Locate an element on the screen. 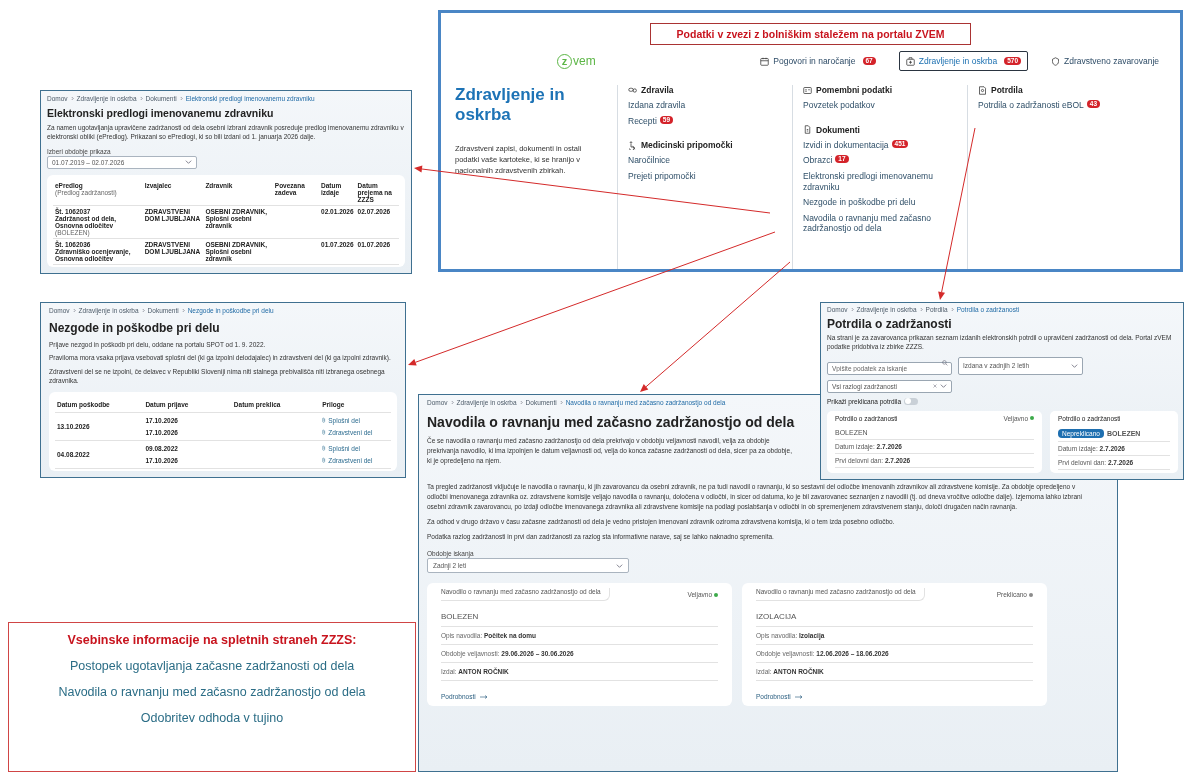 The width and height of the screenshot is (1184, 776). info-link: Navodila o ravnanju med začasno zadržanostjo od dela is located at coordinates (212, 692).